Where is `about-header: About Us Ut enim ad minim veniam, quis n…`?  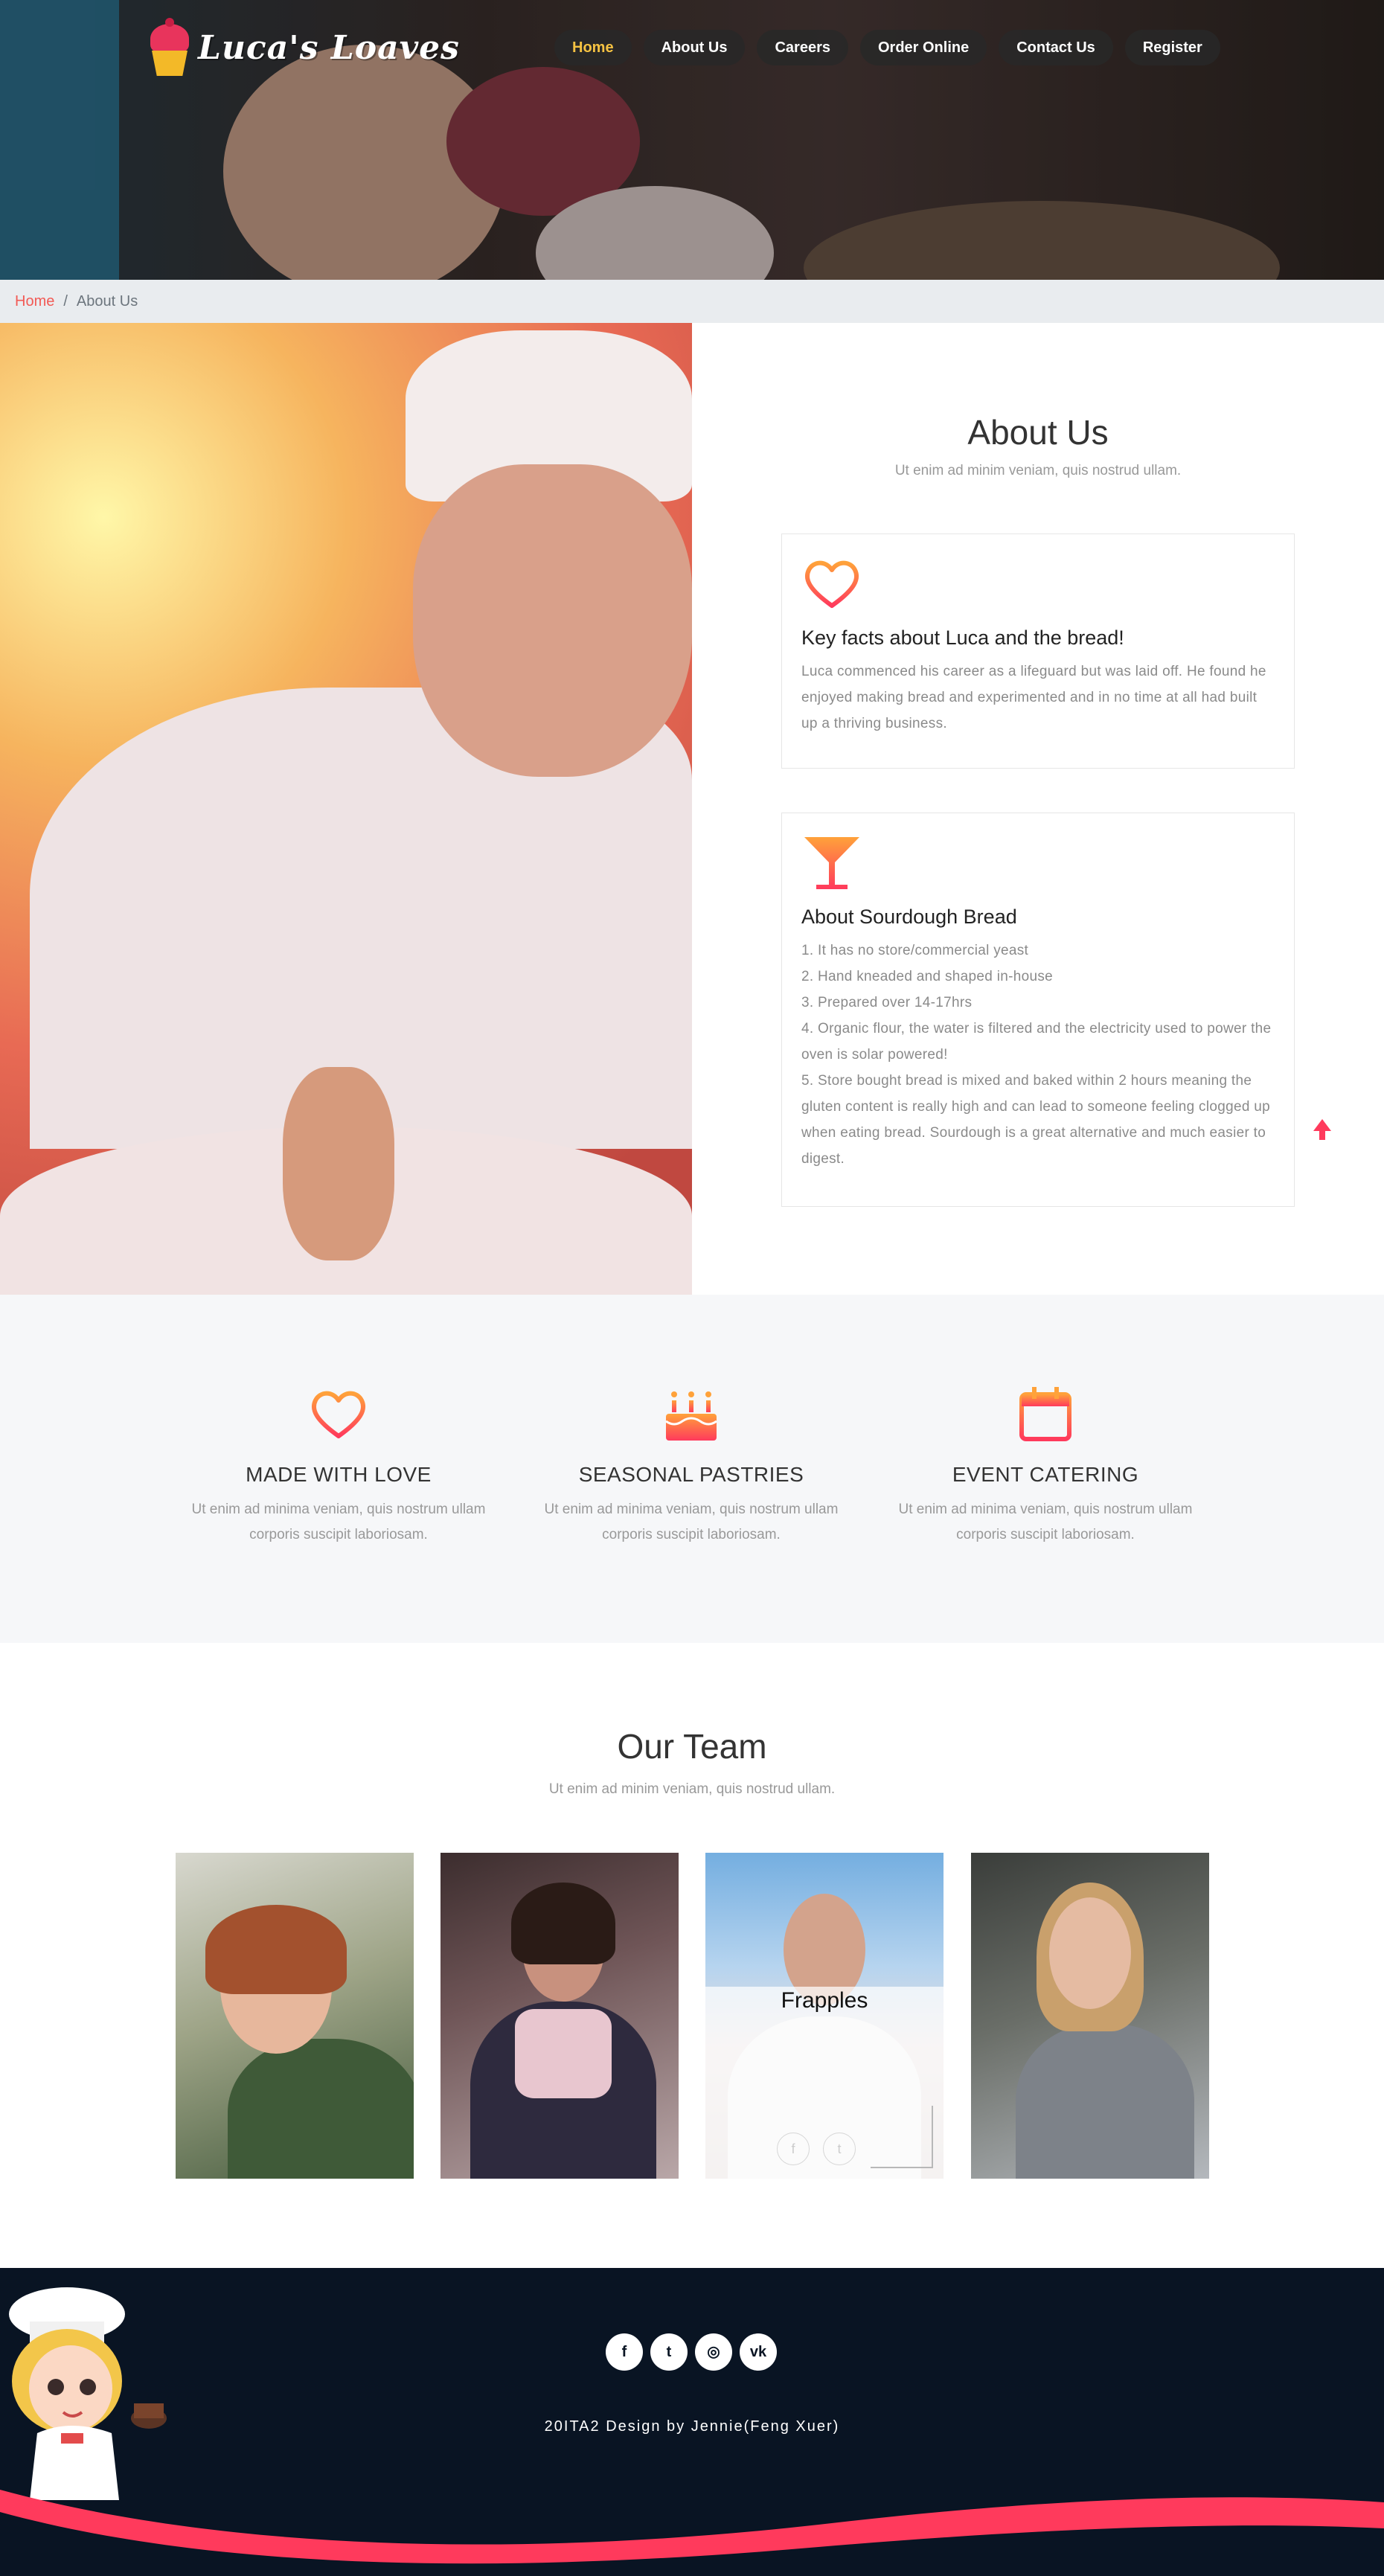
about-header: About Us Ut enim ad minim veniam, quis n… is located at coordinates (1038, 446).